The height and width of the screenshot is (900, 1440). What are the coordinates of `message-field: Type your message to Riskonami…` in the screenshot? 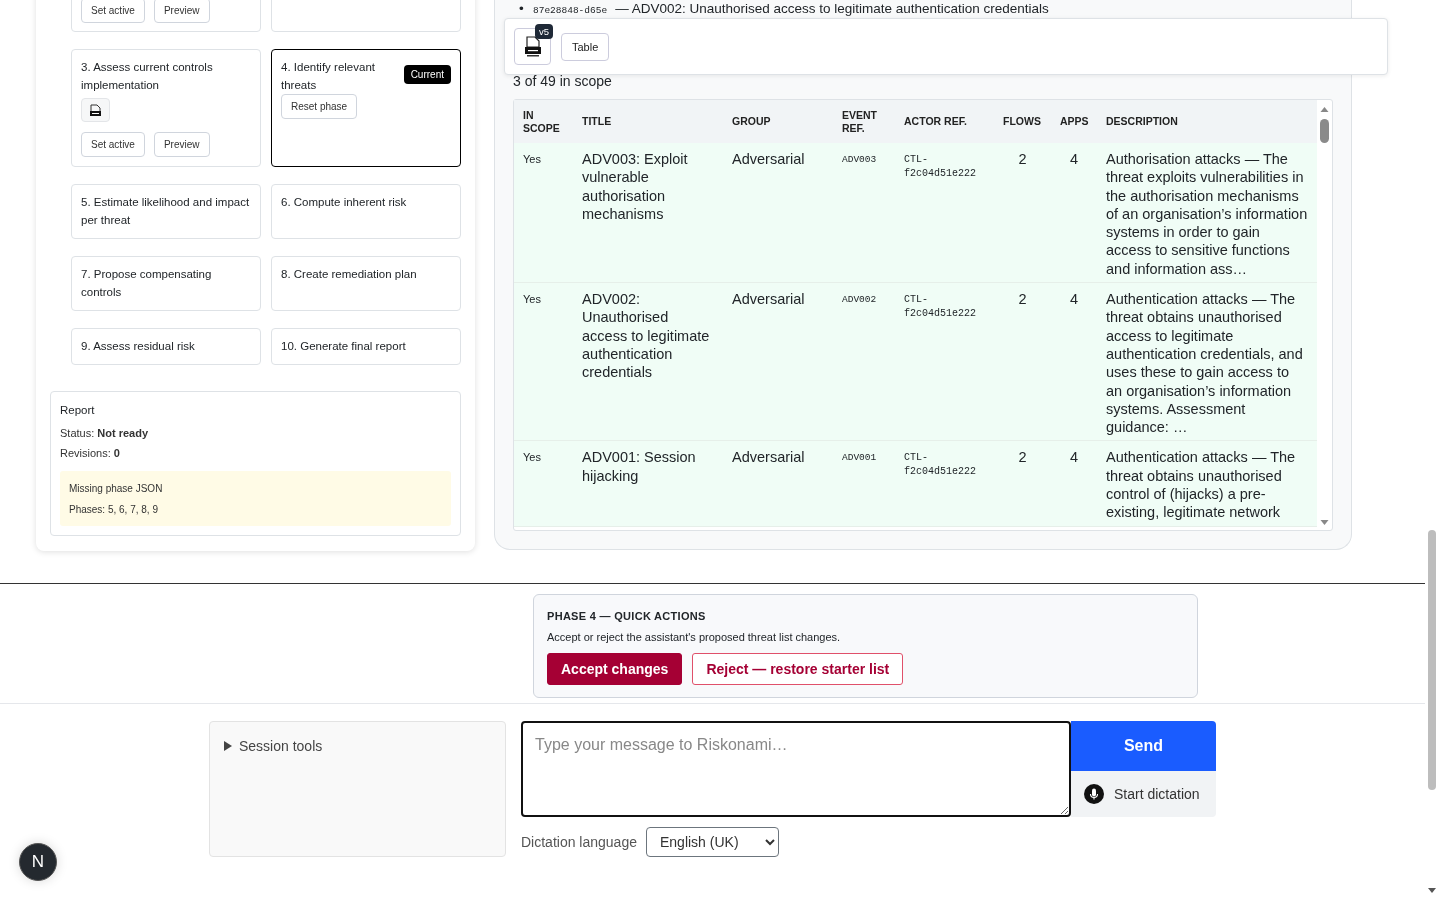 It's located at (796, 769).